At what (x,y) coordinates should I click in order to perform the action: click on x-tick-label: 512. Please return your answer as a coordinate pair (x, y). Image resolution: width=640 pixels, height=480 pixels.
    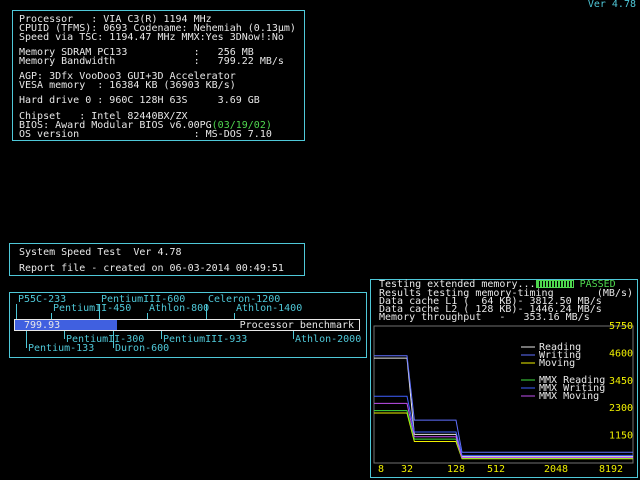
    Looking at the image, I should click on (496, 469).